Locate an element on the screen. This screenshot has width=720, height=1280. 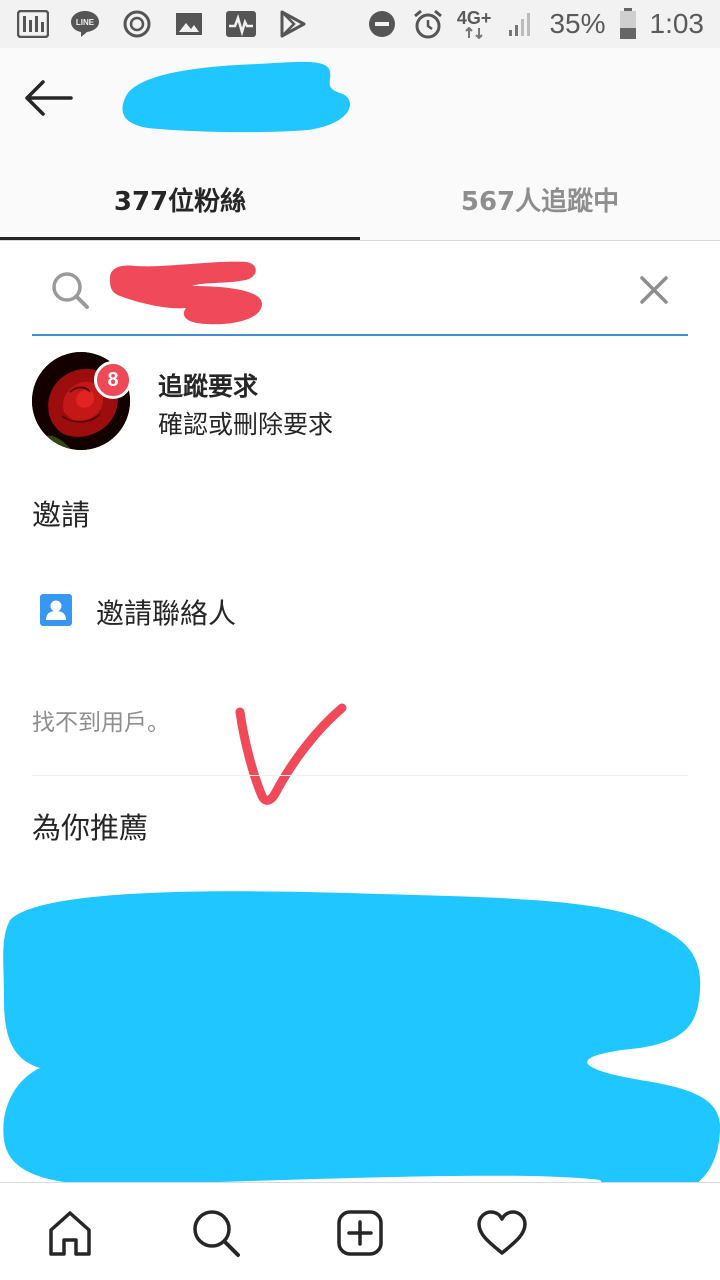
line-app-icon: LINE is located at coordinates (85, 24).